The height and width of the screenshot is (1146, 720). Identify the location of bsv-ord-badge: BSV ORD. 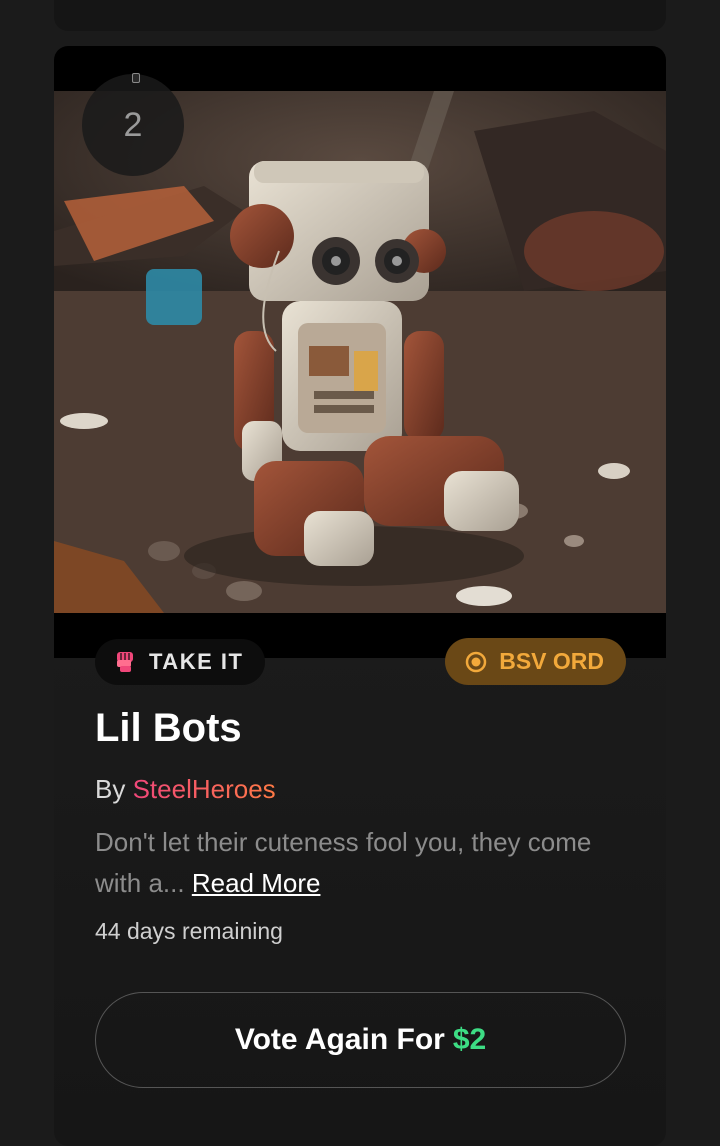
(535, 661).